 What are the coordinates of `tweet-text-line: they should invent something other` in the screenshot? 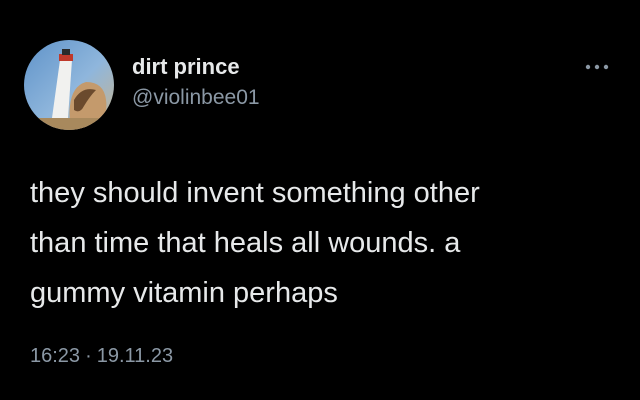 It's located at (255, 193).